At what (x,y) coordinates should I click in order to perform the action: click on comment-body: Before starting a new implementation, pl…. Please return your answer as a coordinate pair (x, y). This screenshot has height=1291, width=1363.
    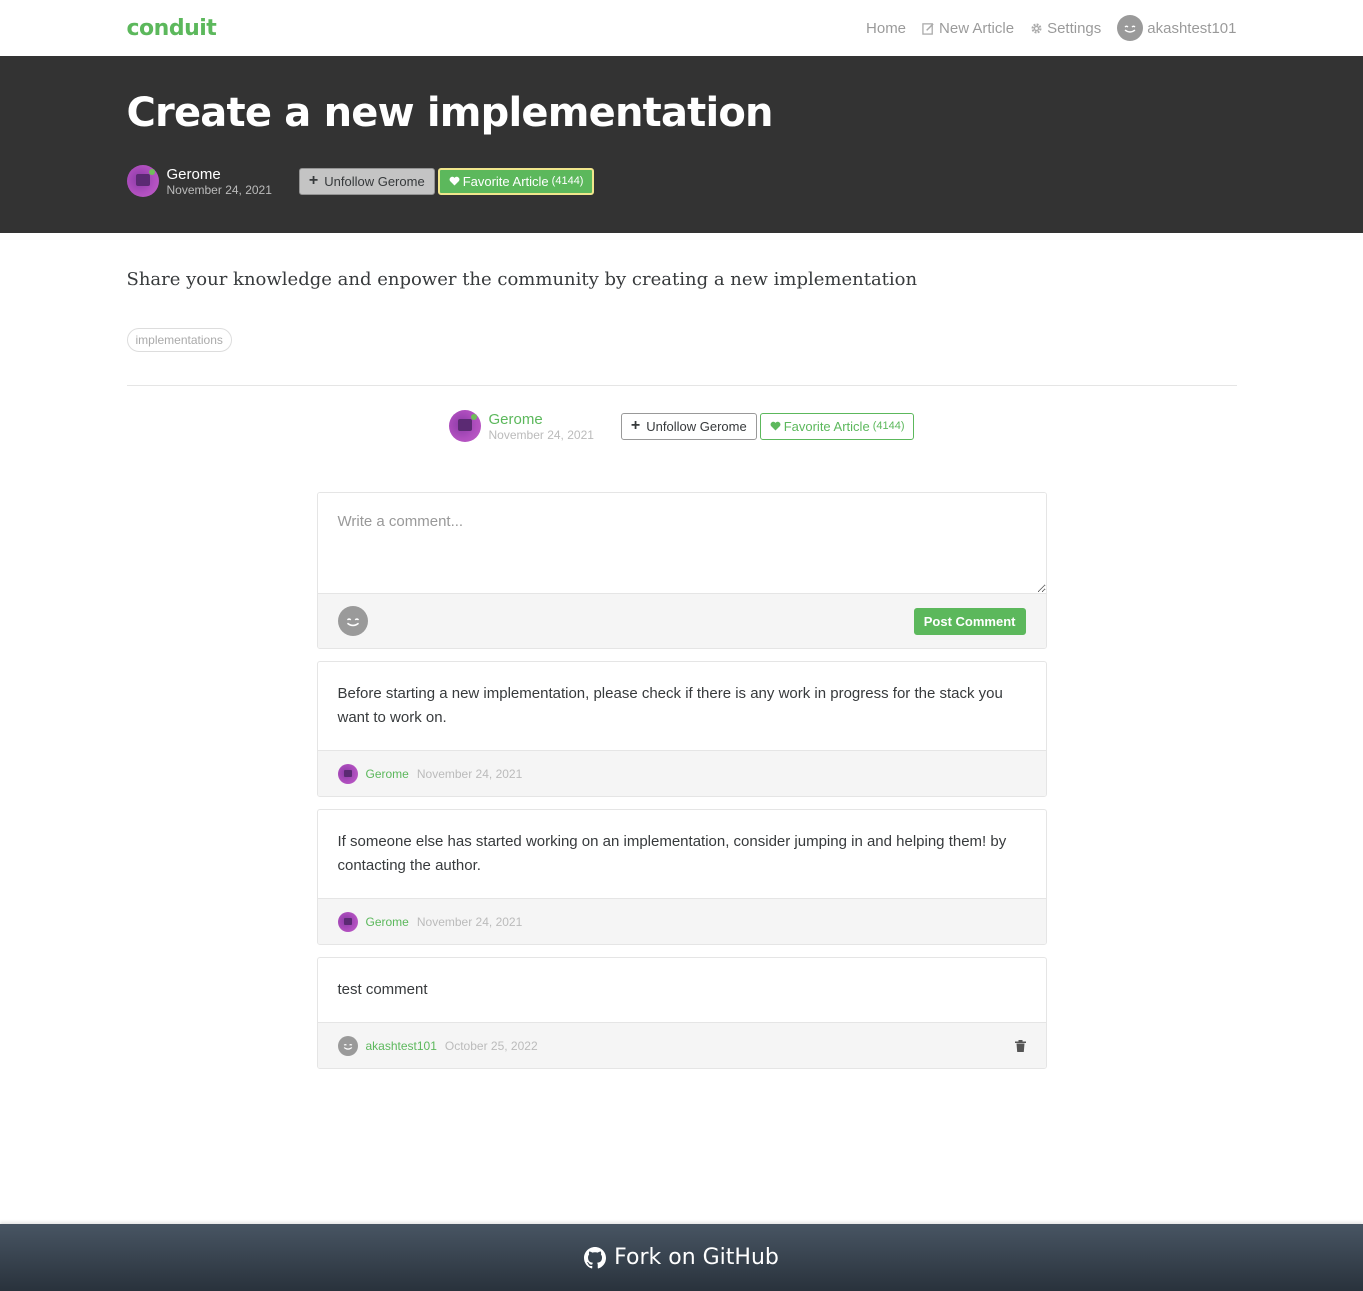
    Looking at the image, I should click on (670, 705).